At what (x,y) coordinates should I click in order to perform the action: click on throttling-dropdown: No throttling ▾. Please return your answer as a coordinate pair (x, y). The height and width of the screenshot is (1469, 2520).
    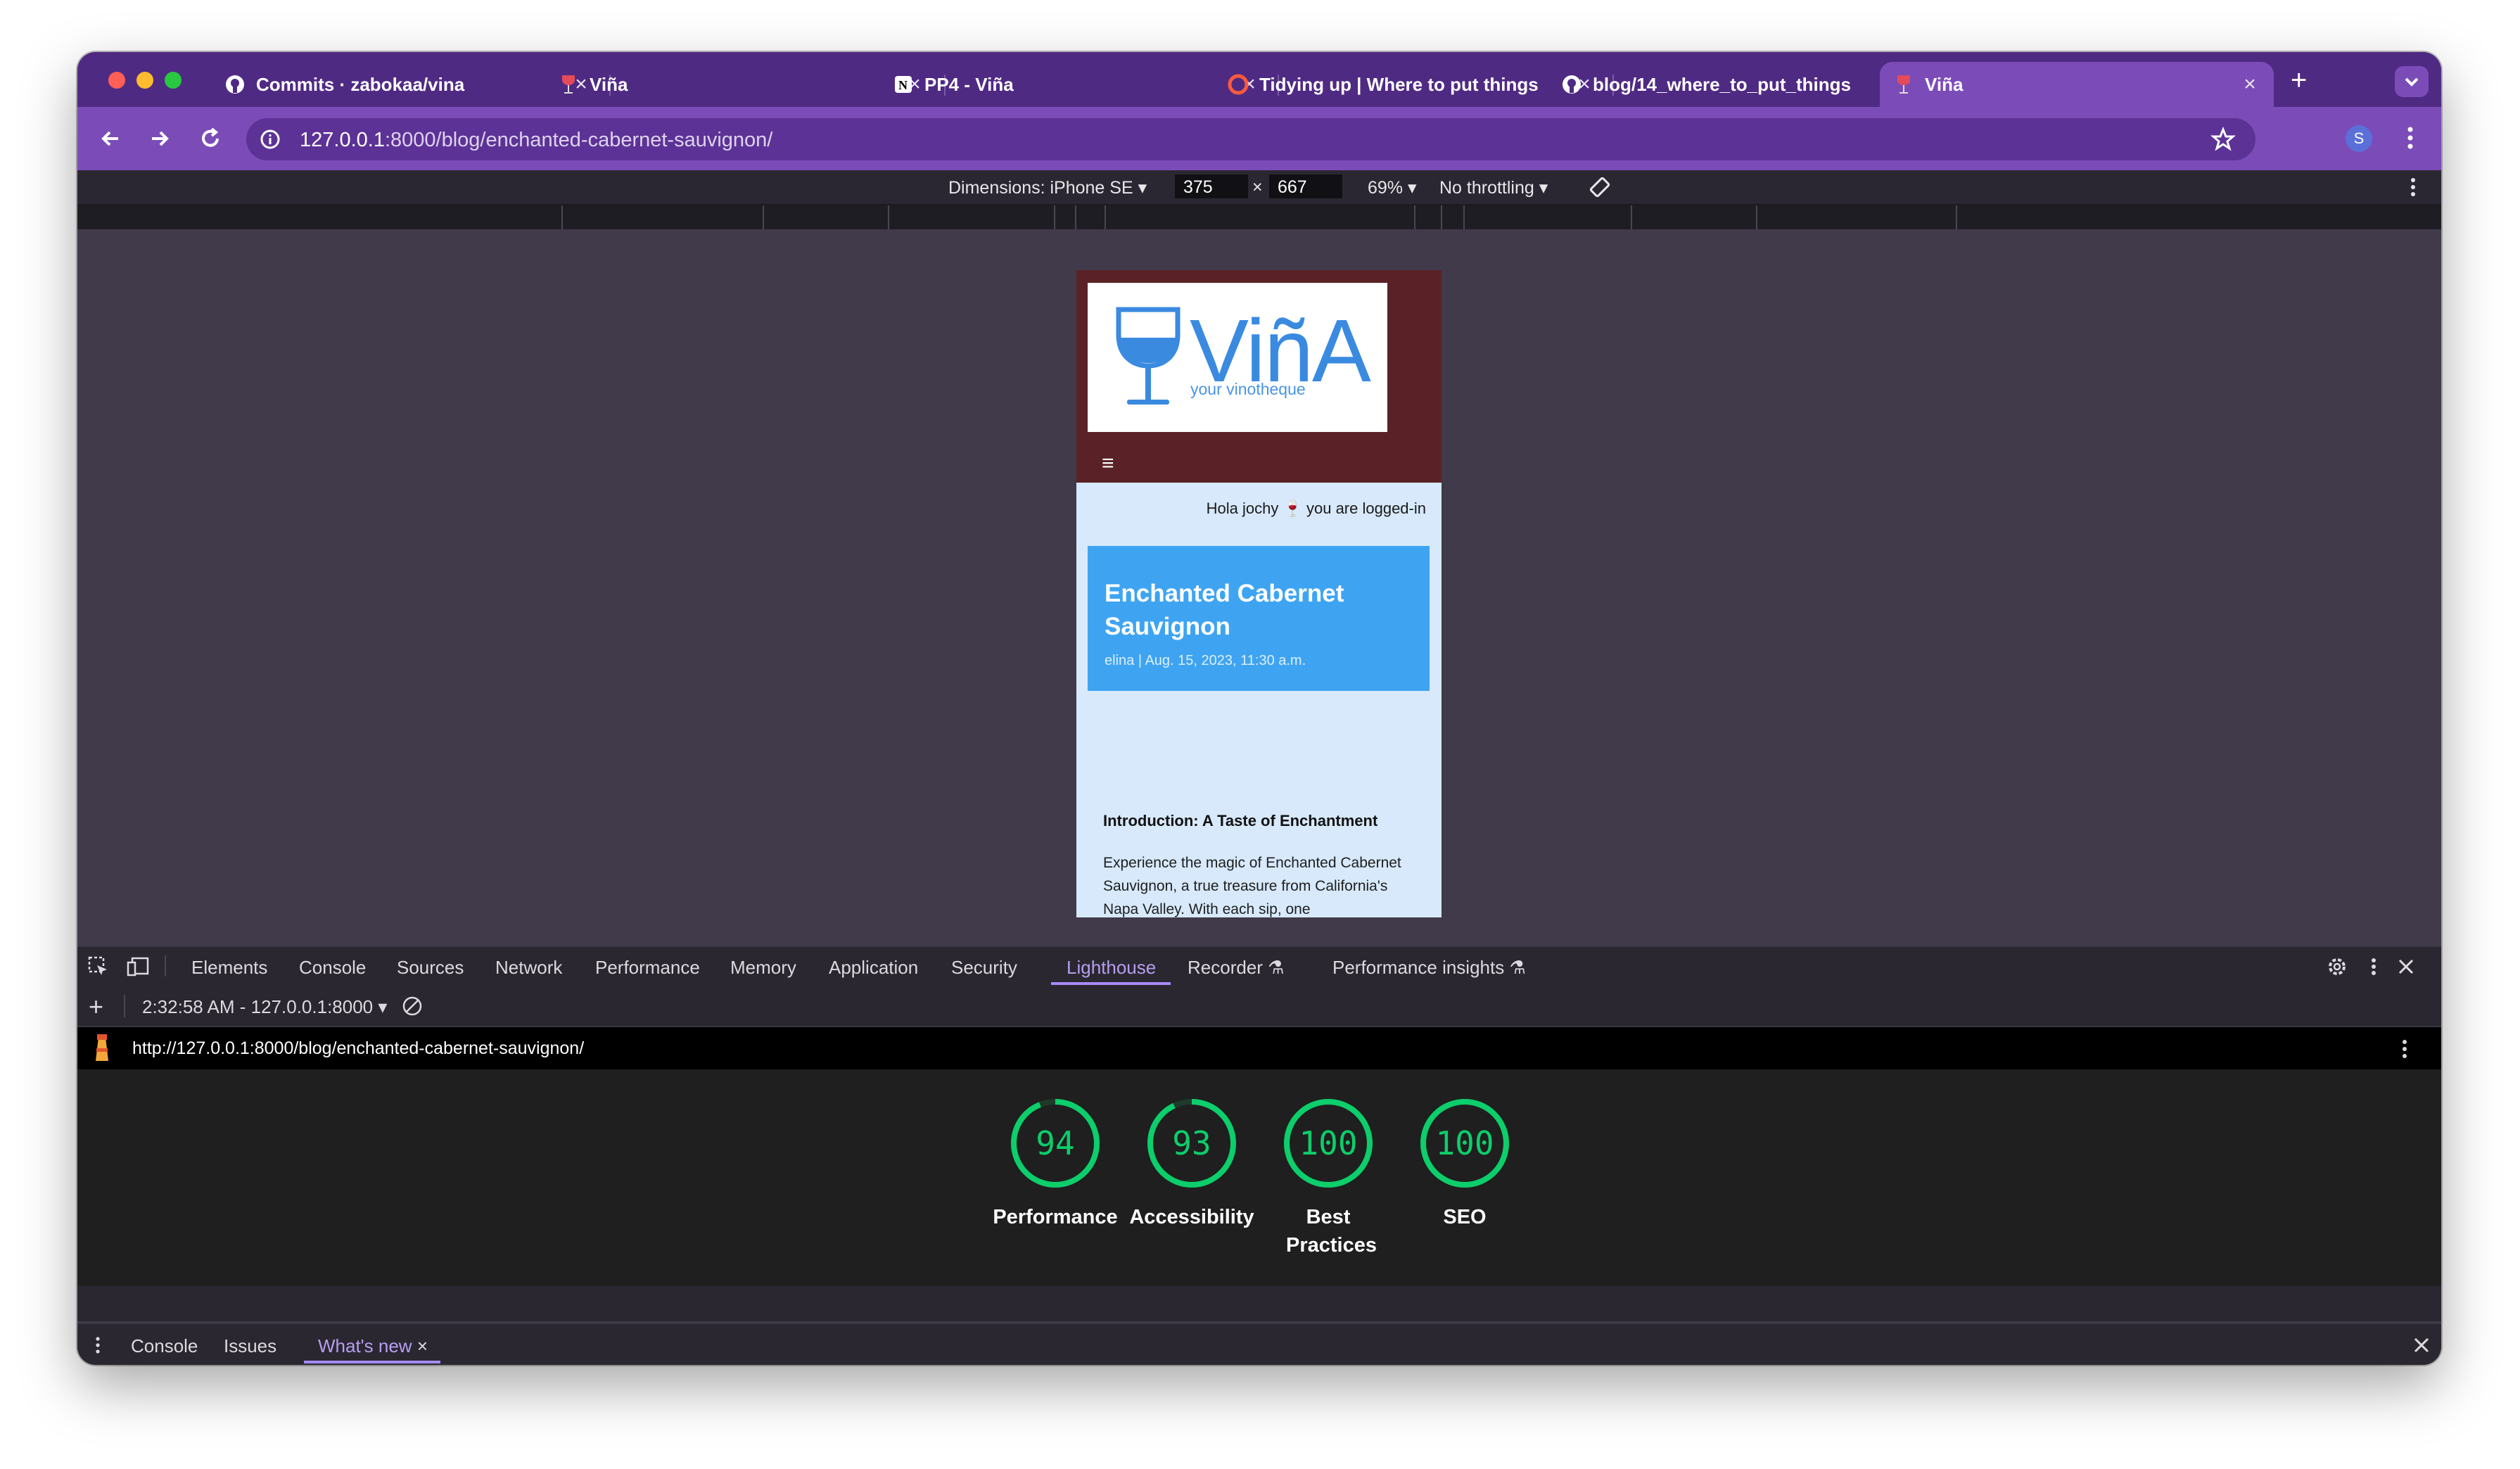
    Looking at the image, I should click on (1494, 187).